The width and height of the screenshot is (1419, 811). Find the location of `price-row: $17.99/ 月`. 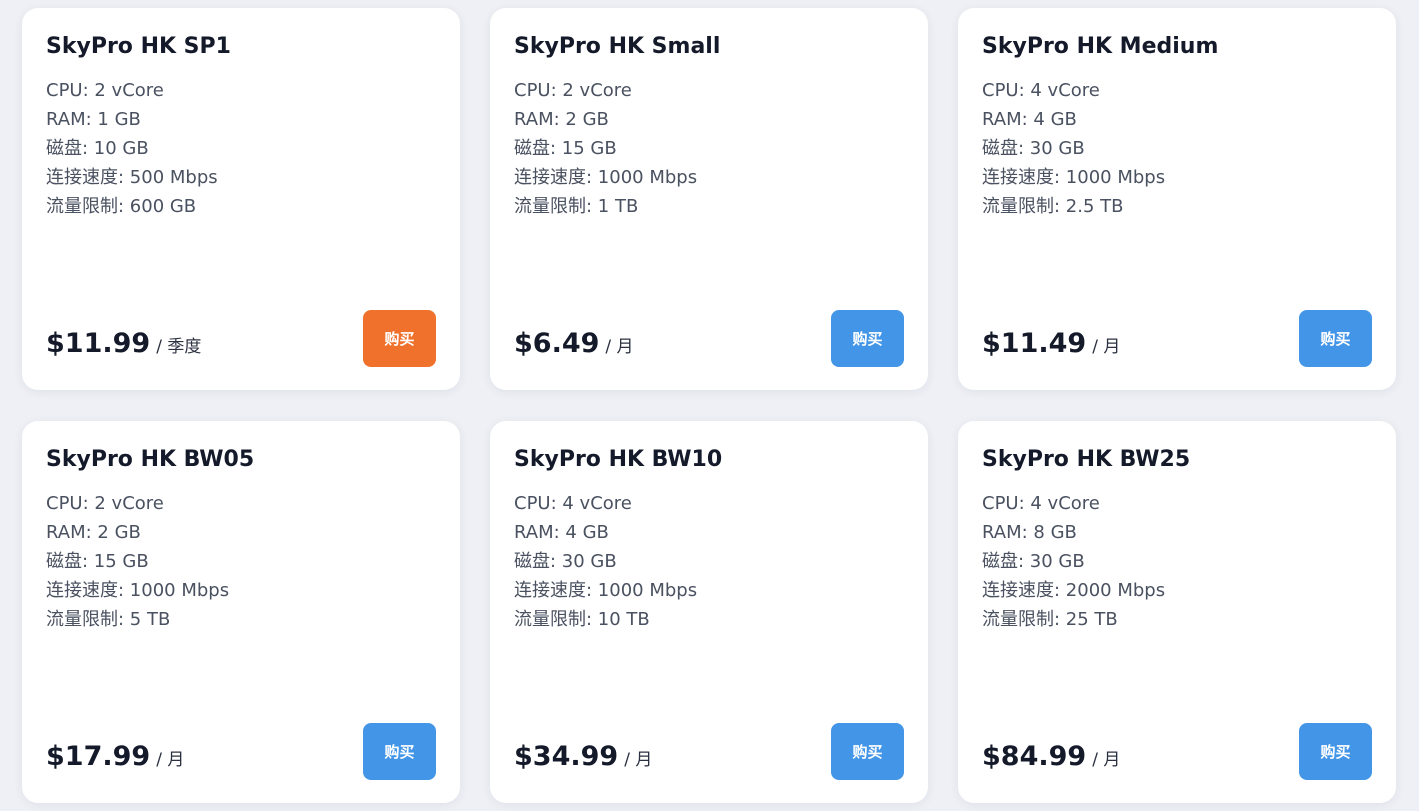

price-row: $17.99/ 月 is located at coordinates (115, 756).